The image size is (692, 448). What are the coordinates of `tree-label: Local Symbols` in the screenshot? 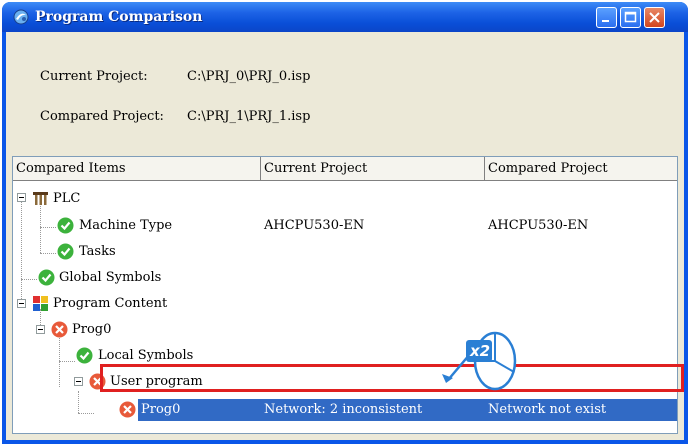 It's located at (146, 355).